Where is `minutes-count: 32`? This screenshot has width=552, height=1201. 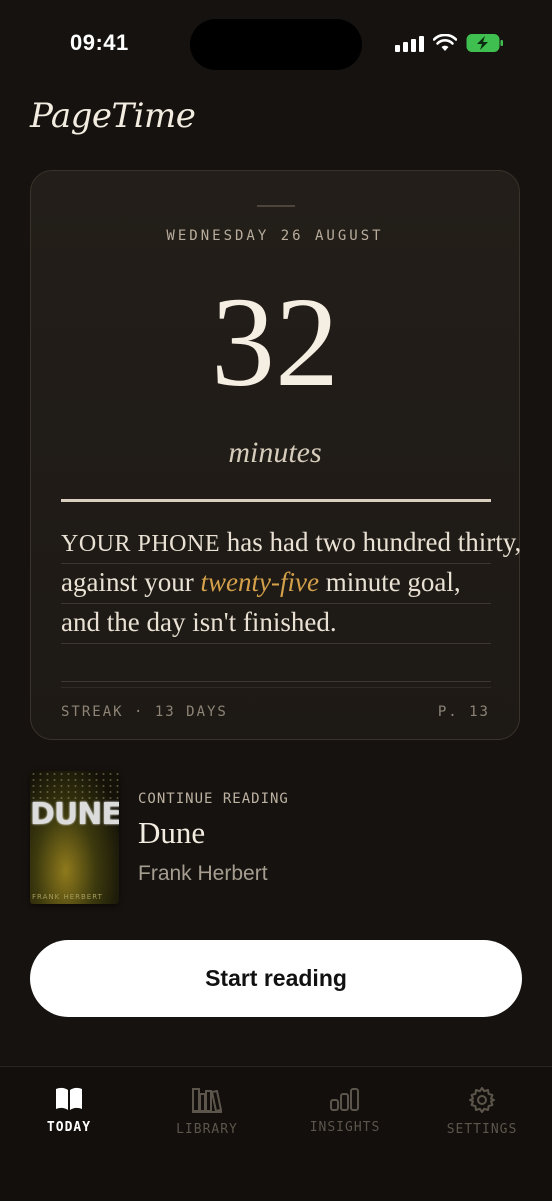
minutes-count: 32 is located at coordinates (275, 342).